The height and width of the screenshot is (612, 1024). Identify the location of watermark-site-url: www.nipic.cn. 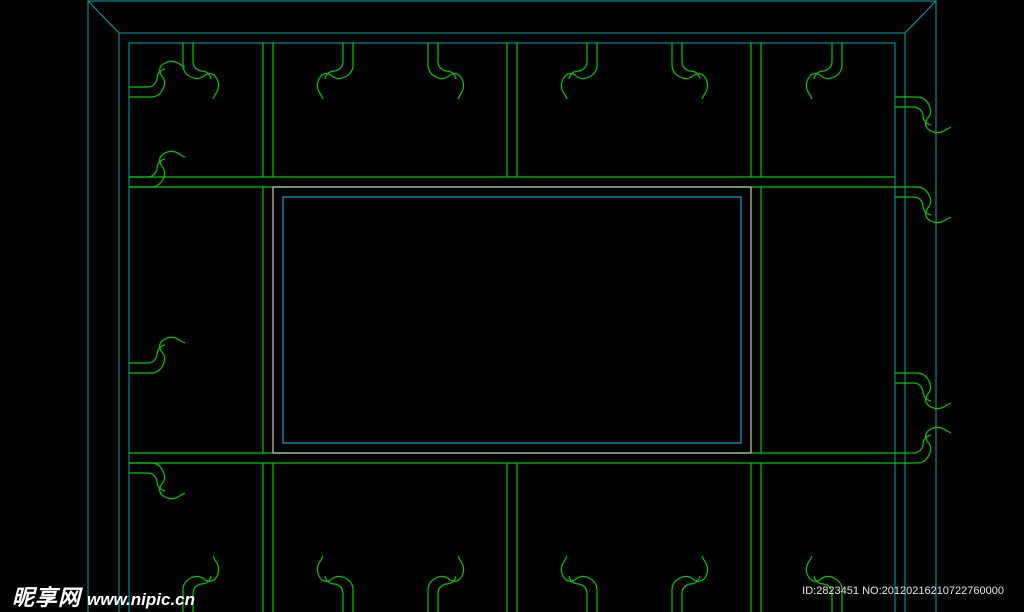
(141, 599).